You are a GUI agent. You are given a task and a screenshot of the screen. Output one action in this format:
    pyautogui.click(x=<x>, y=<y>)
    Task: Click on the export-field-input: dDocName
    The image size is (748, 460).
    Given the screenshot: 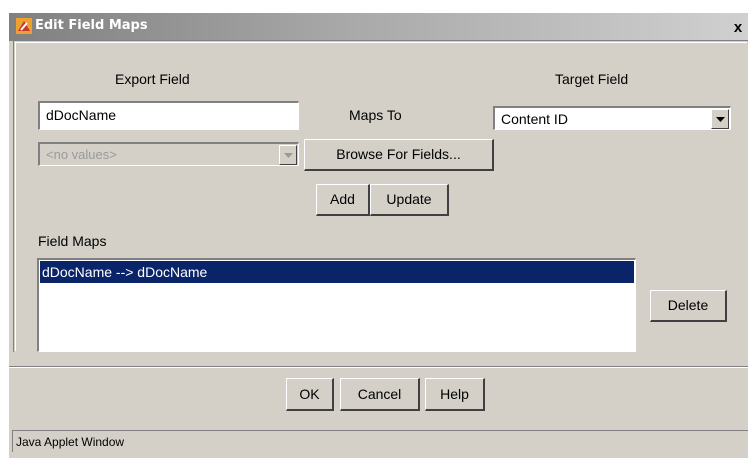 What is the action you would take?
    pyautogui.click(x=168, y=115)
    